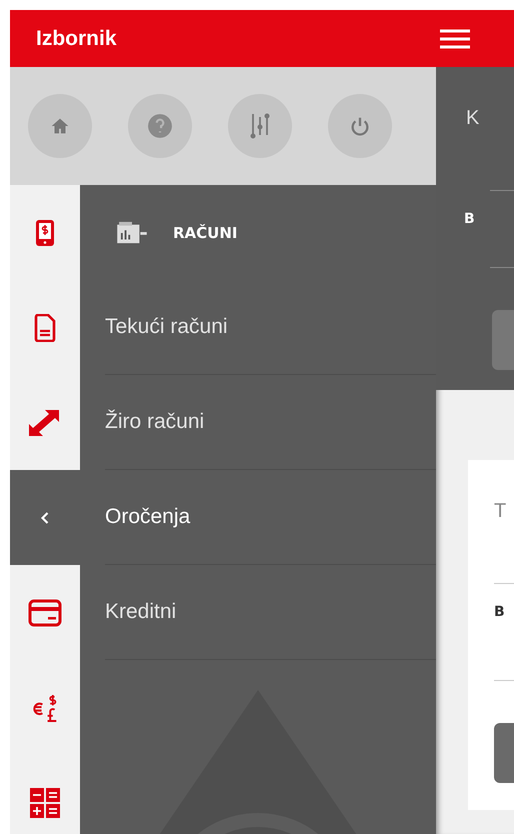  Describe the element at coordinates (160, 126) in the screenshot. I see `help-icon` at that location.